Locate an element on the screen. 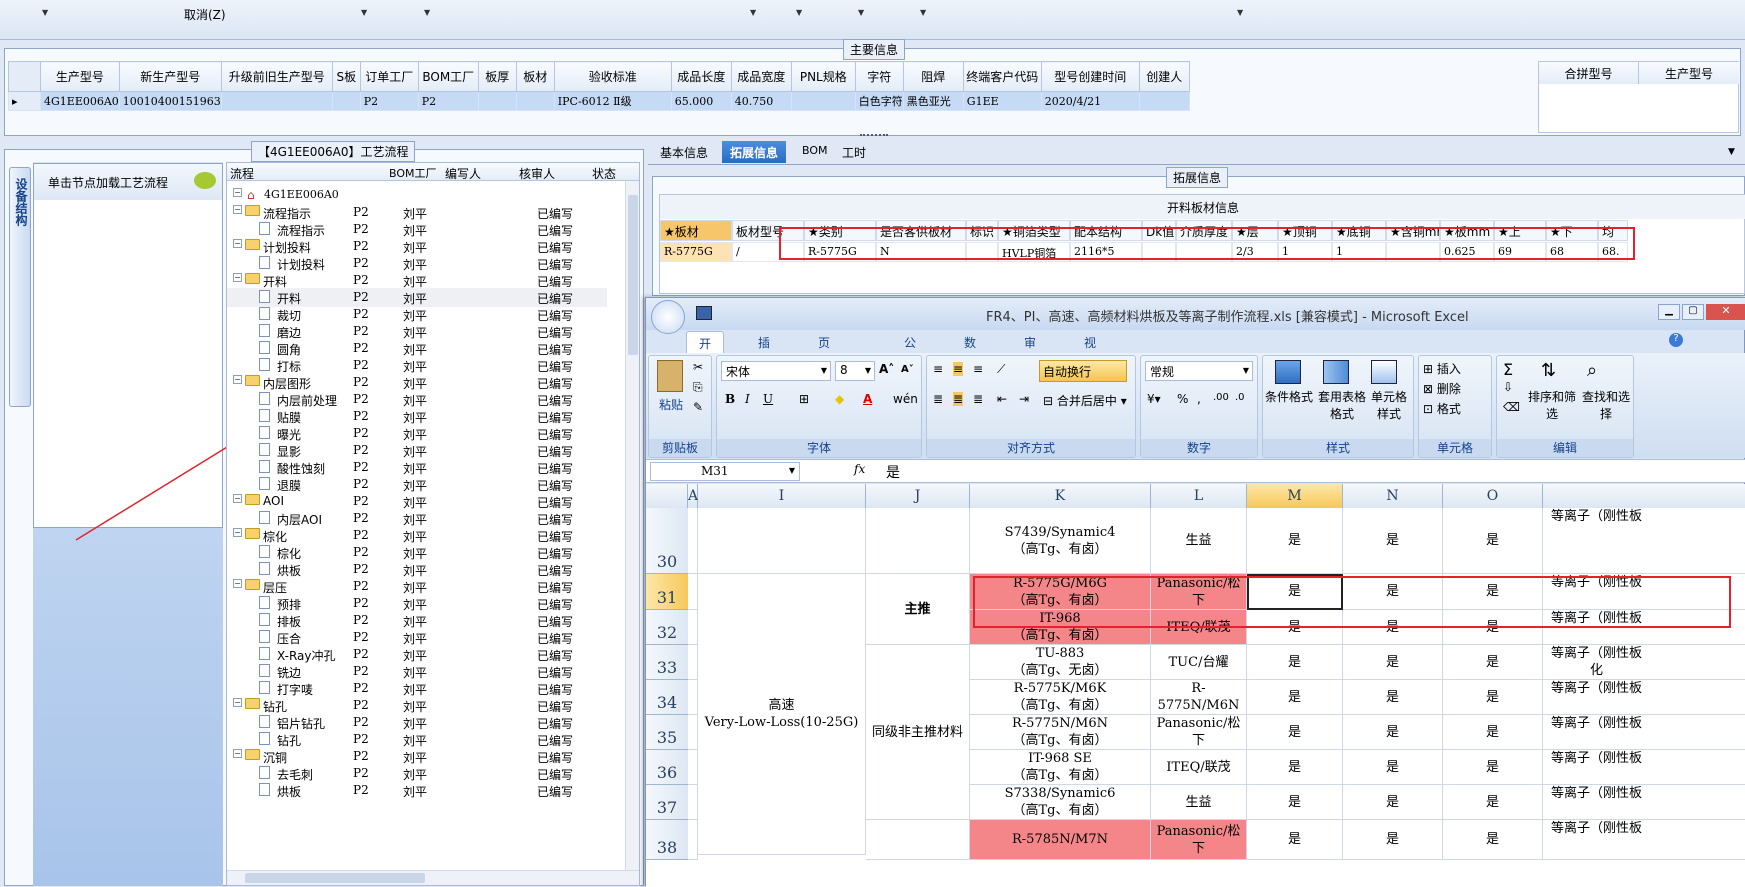  align-center-icon: ≣ is located at coordinates (958, 399).